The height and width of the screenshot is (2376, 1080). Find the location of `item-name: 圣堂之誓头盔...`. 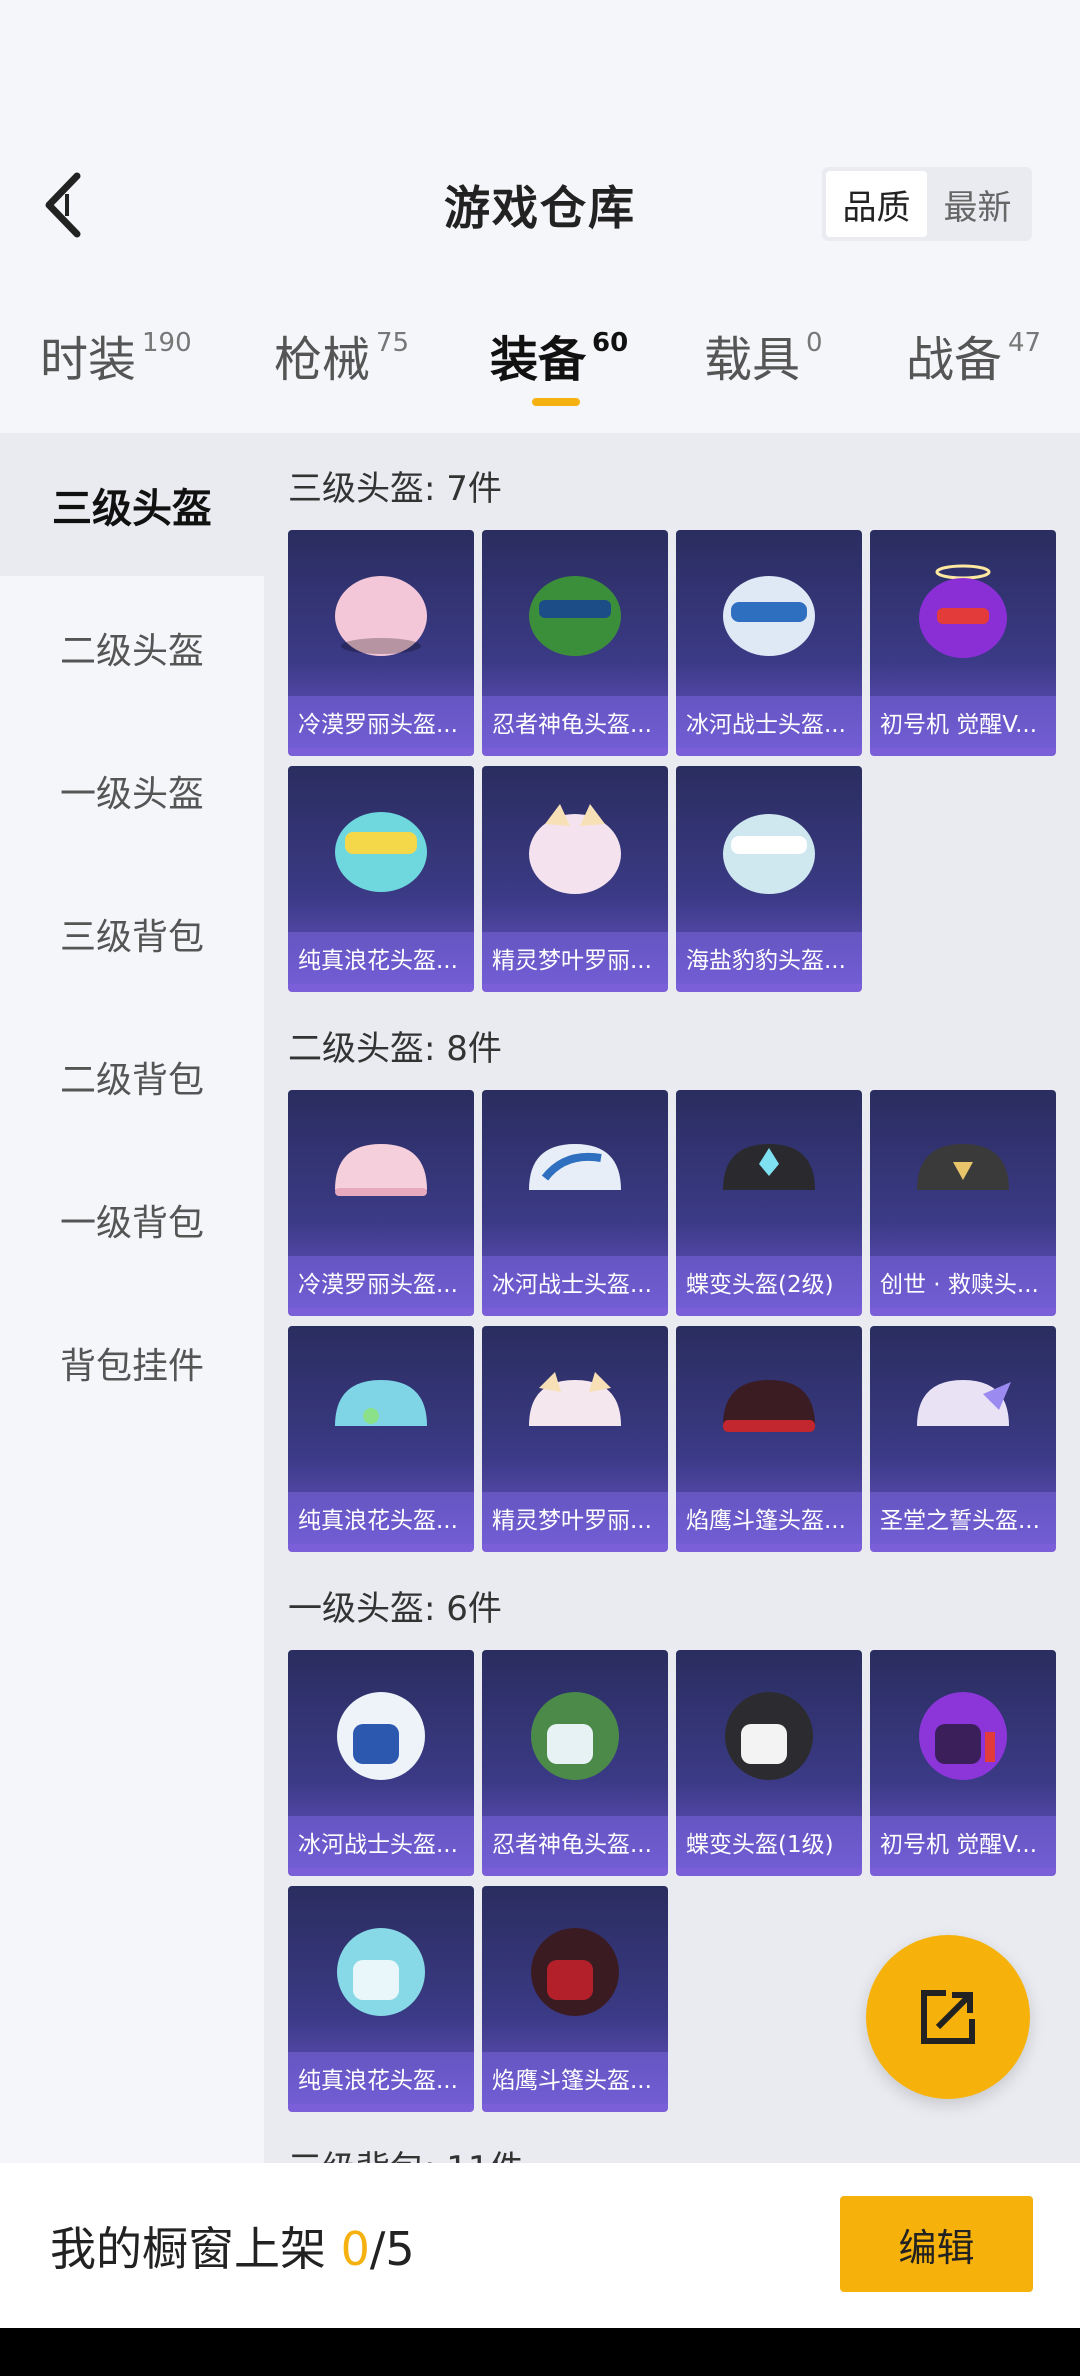

item-name: 圣堂之誓头盔... is located at coordinates (963, 1518).